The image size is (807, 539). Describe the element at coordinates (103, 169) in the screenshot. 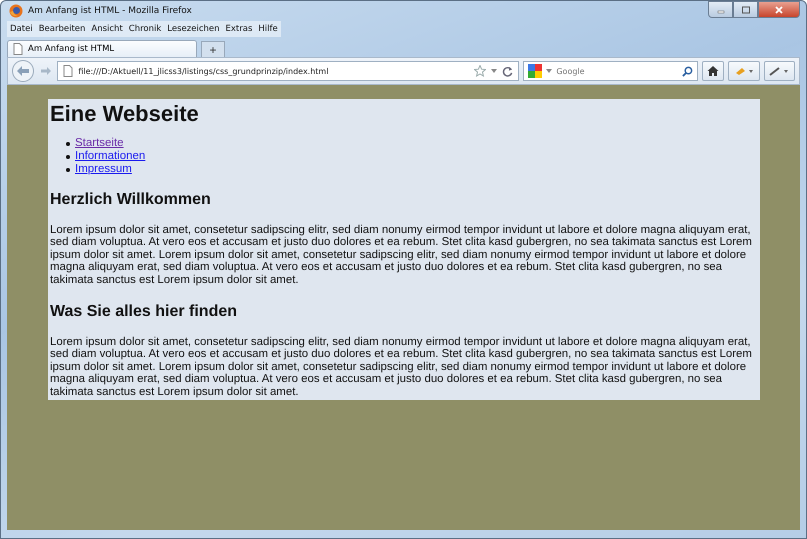

I see `nav-link: Impressum` at that location.